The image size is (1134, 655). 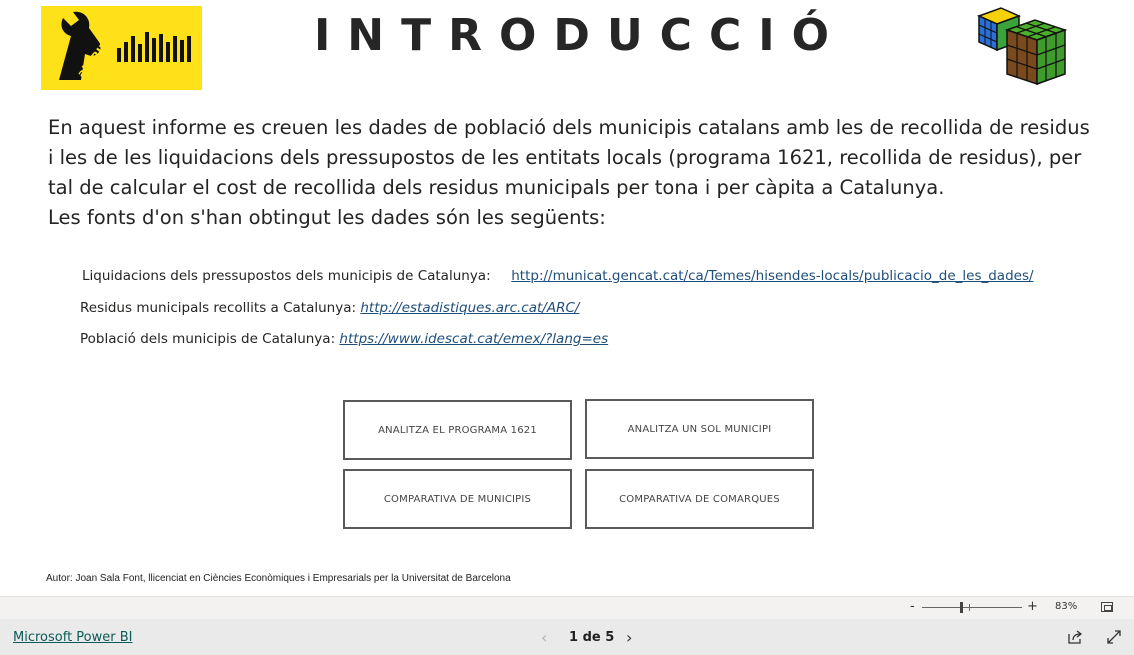 I want to click on zoom-bar: - + 83%, so click(x=567, y=607).